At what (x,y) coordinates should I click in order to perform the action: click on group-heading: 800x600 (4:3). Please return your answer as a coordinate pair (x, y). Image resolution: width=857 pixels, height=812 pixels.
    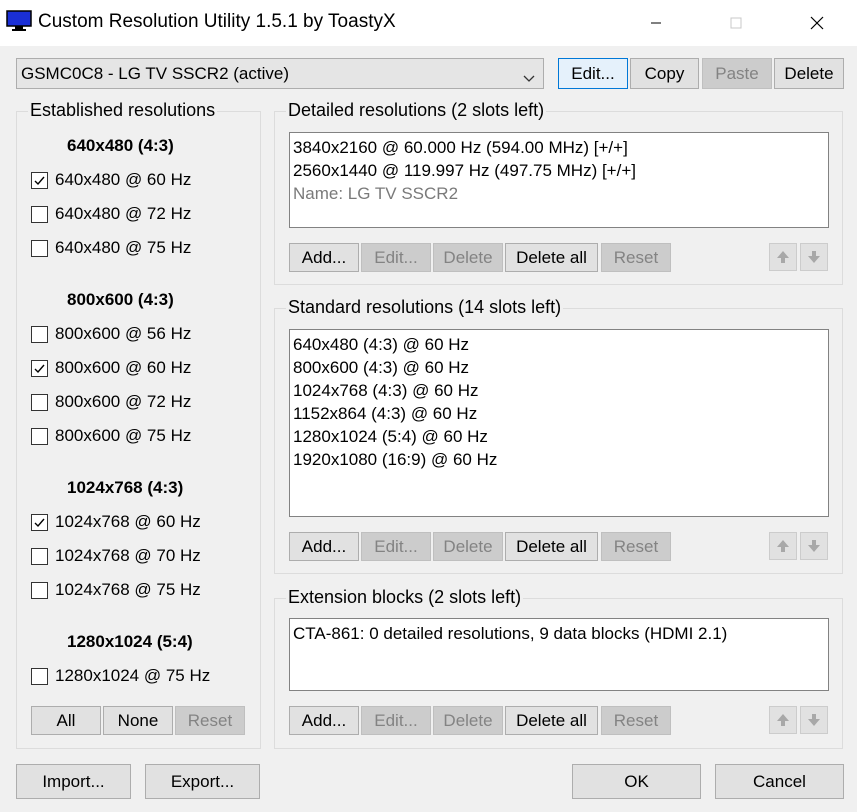
    Looking at the image, I should click on (120, 299).